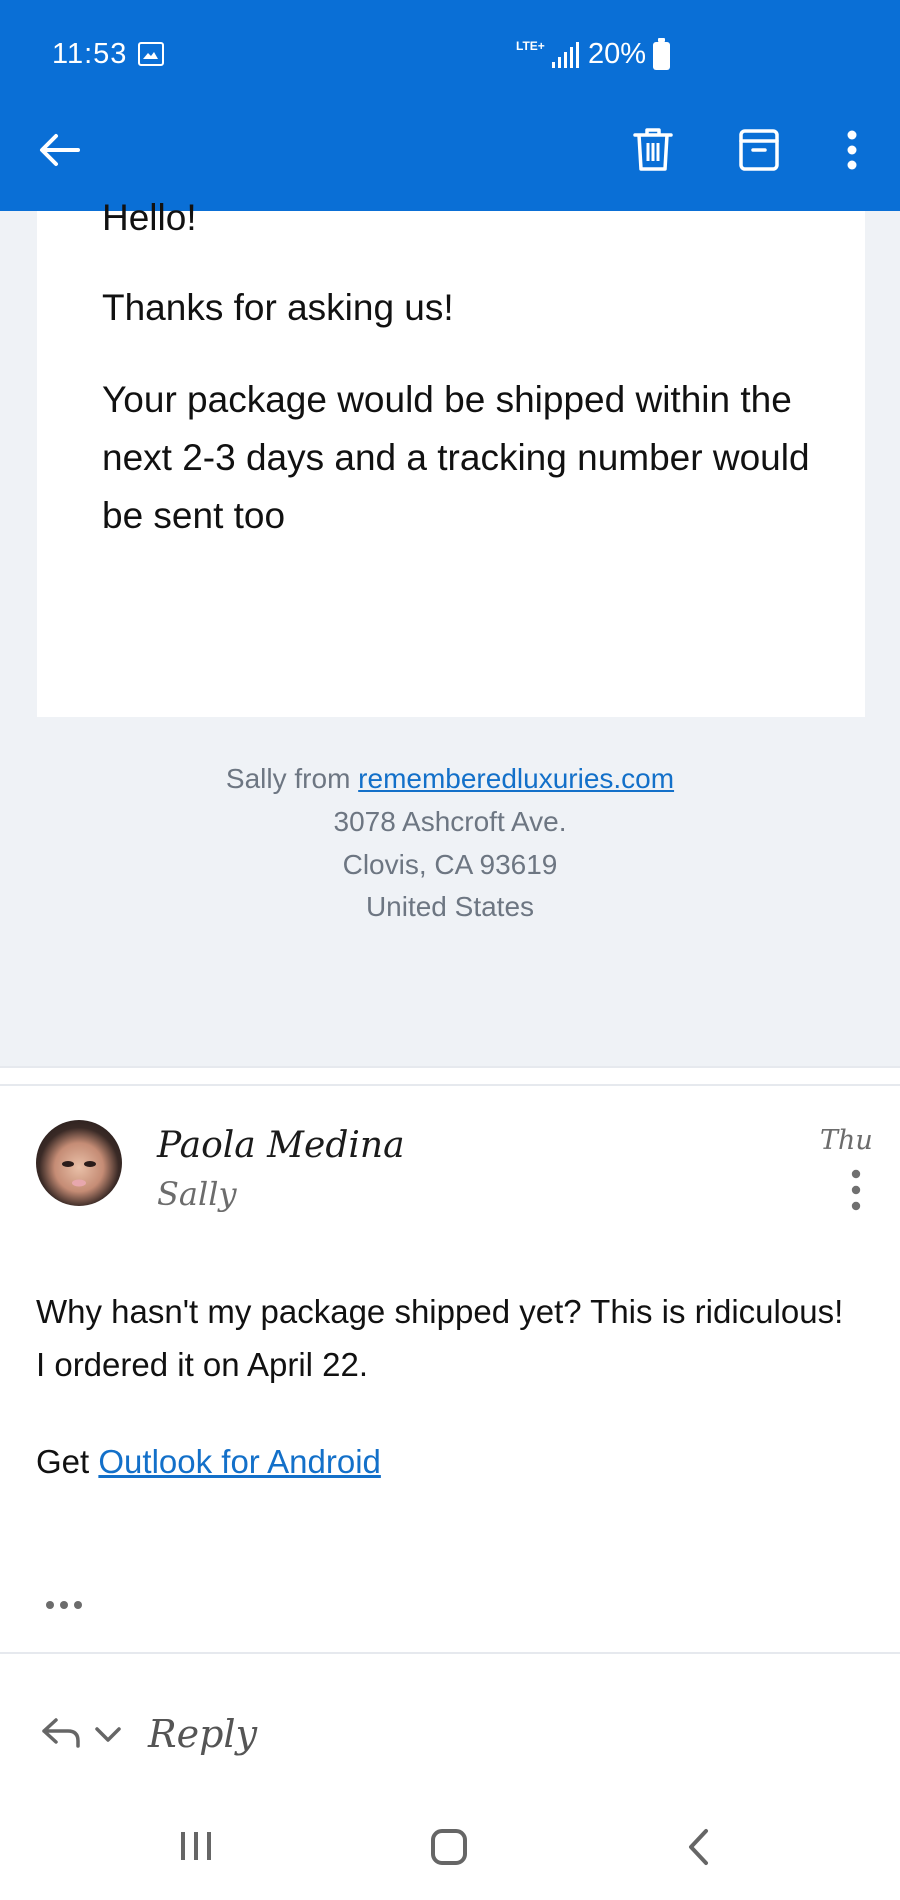 The image size is (900, 1900). I want to click on footer-country: United States, so click(450, 906).